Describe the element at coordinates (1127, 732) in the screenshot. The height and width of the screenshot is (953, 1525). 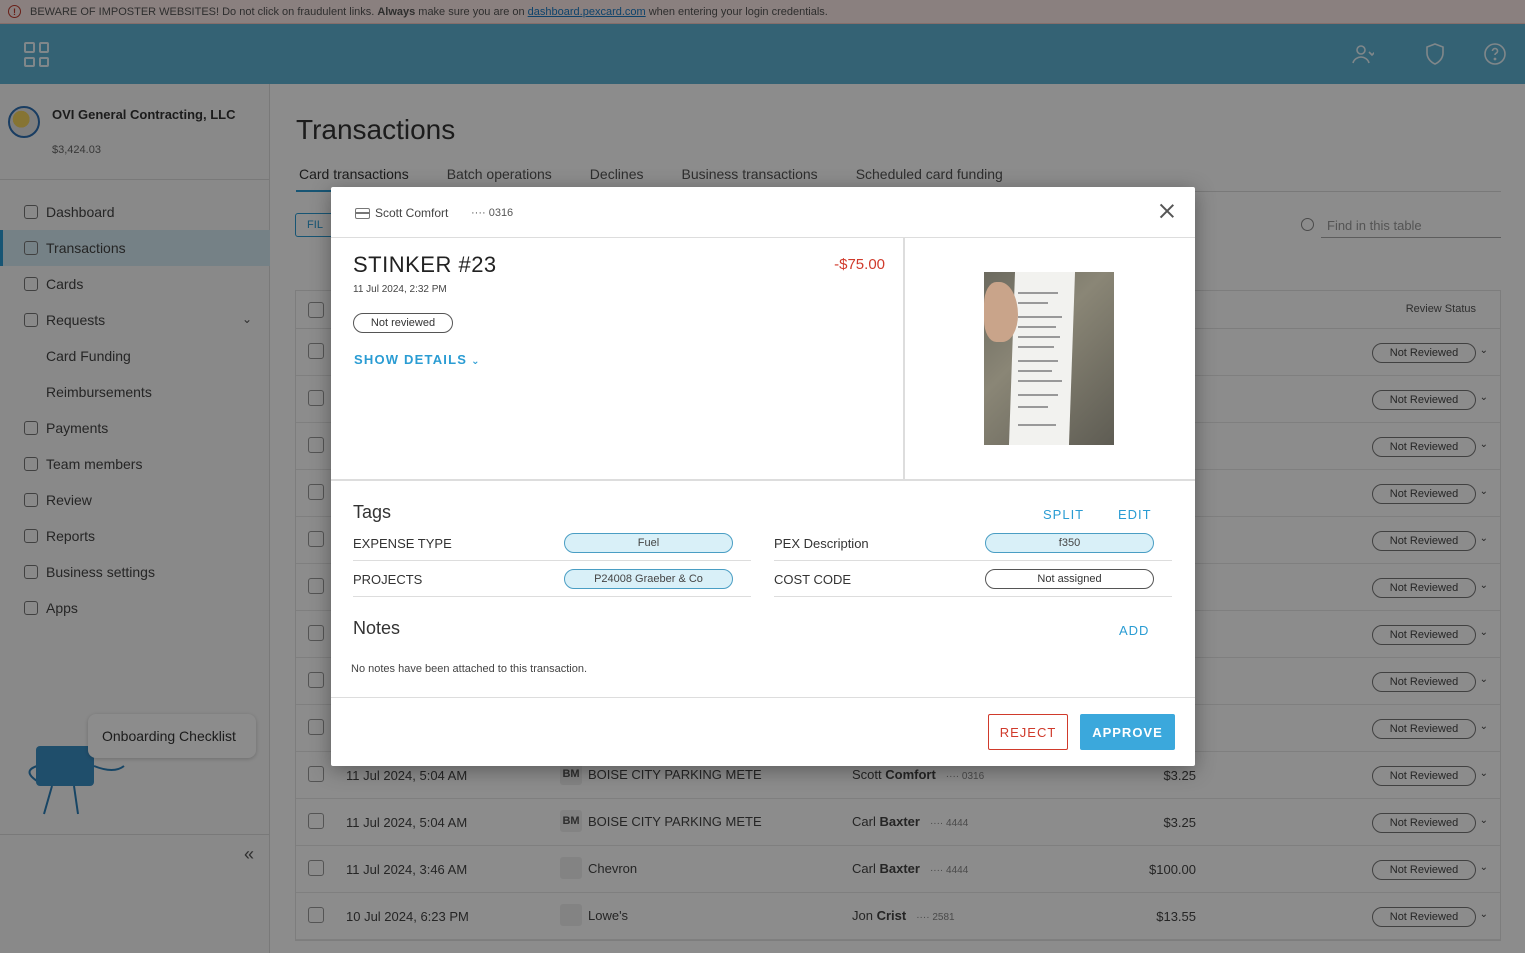
I see `approve-button: APPROVE` at that location.